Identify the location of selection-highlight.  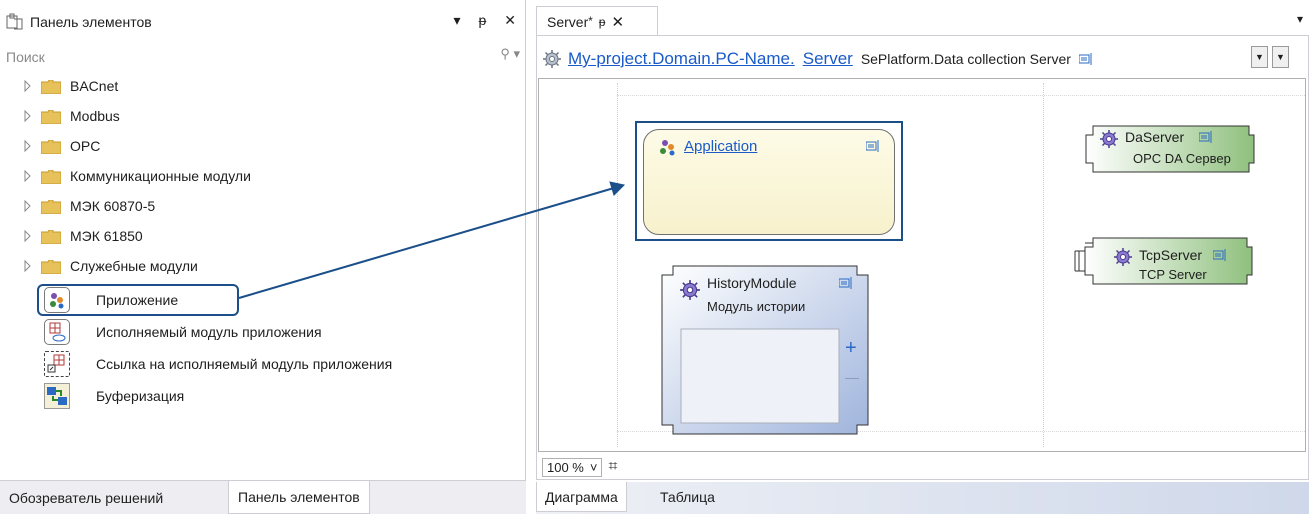
(138, 300).